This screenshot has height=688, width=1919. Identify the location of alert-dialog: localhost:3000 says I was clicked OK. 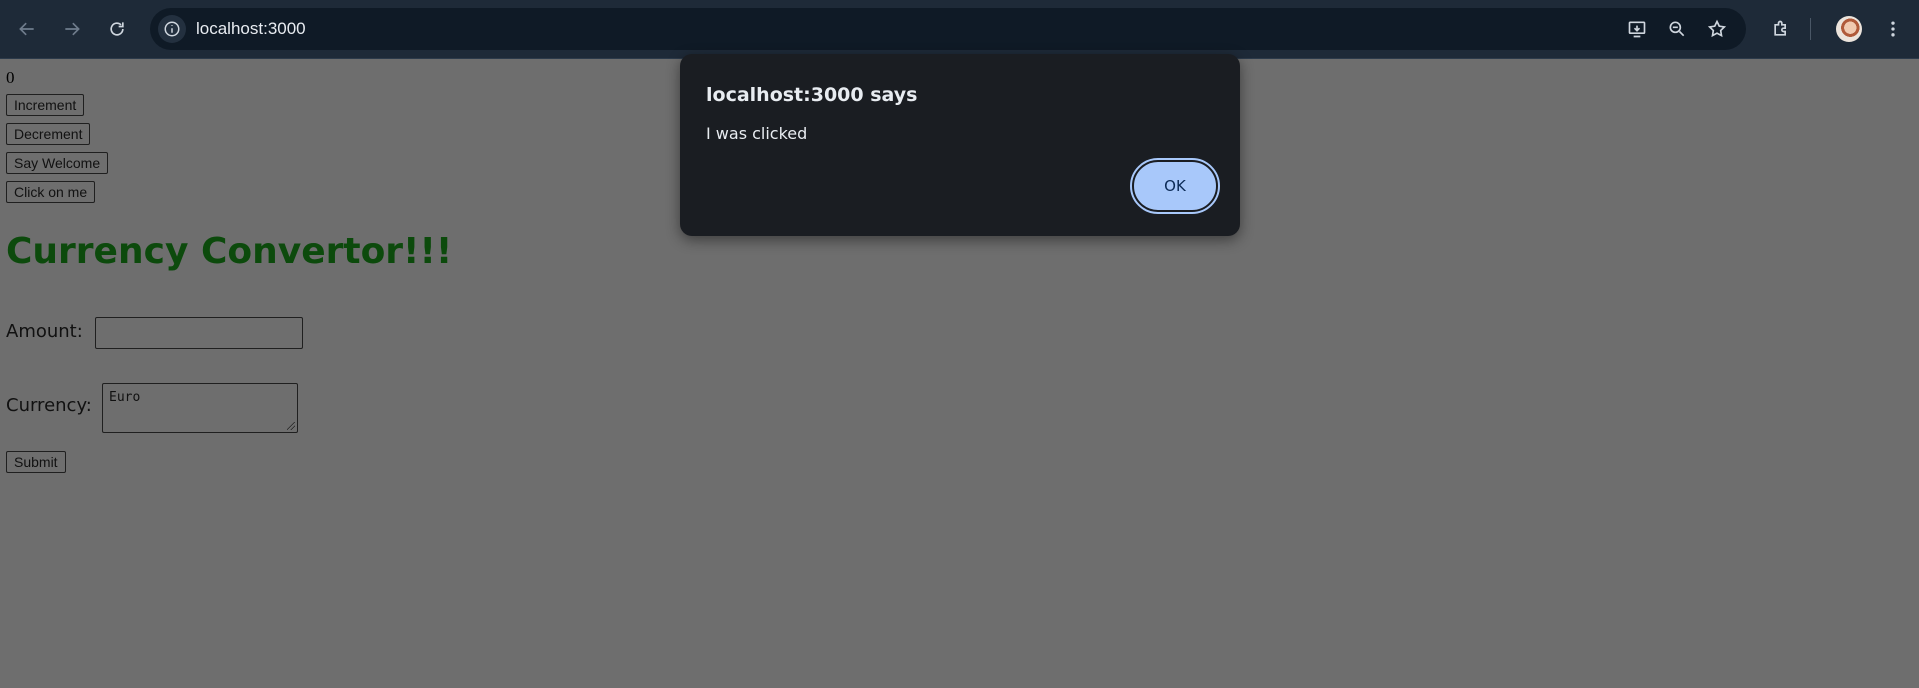
(960, 145).